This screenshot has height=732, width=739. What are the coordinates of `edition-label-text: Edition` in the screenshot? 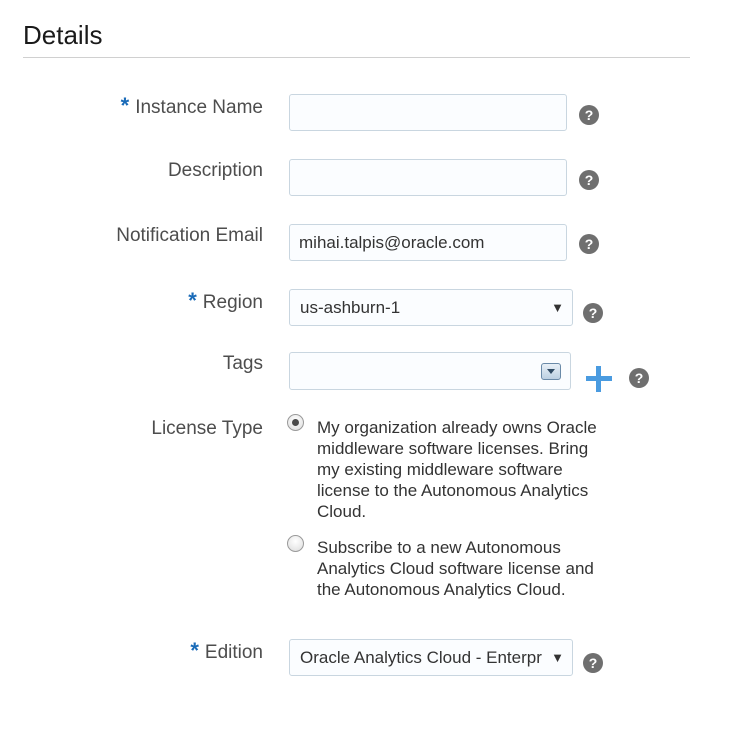 It's located at (233, 652).